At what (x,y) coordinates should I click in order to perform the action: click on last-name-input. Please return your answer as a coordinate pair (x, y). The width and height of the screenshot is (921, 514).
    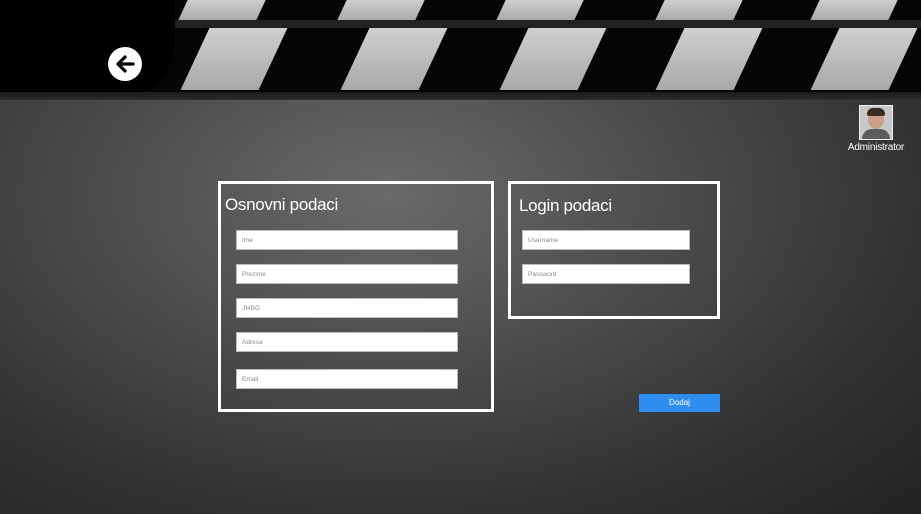
    Looking at the image, I should click on (347, 274).